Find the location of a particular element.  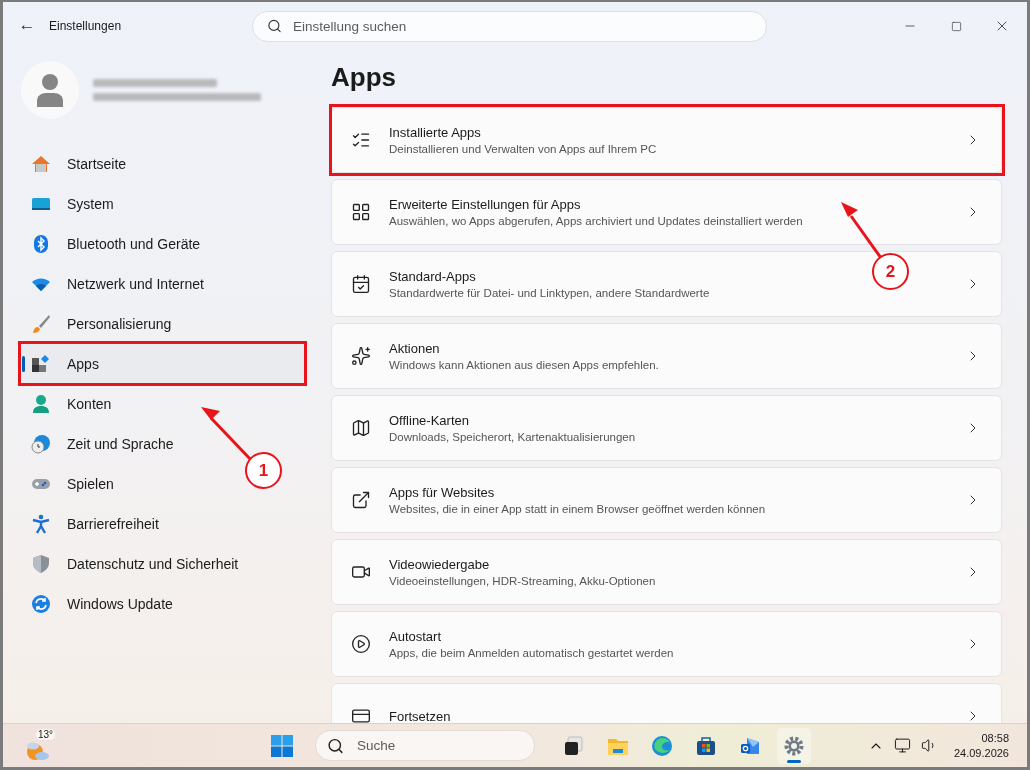

app-settings-icon is located at coordinates (361, 212).